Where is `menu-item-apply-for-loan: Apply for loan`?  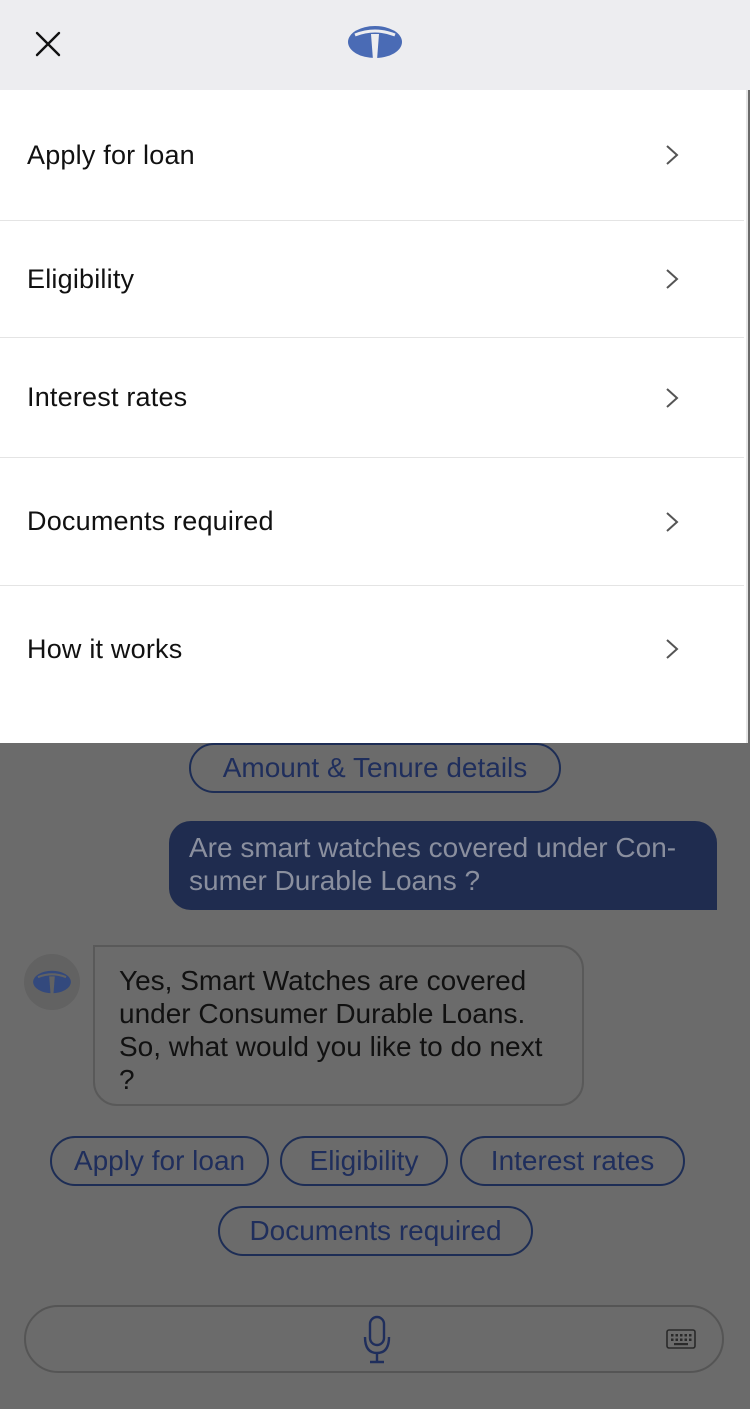 menu-item-apply-for-loan: Apply for loan is located at coordinates (372, 155).